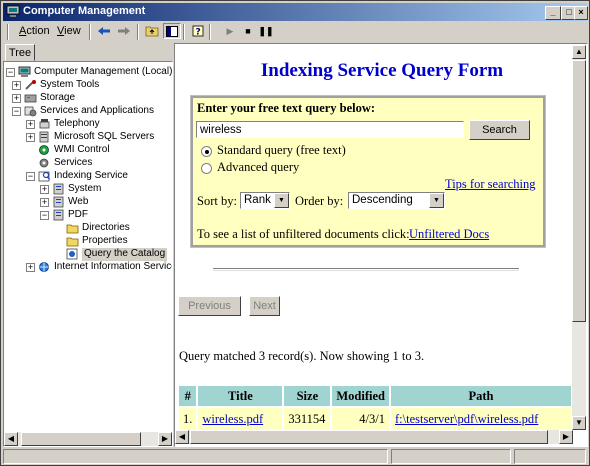  What do you see at coordinates (77, 124) in the screenshot?
I see `tree-item-telephony: Telephony` at bounding box center [77, 124].